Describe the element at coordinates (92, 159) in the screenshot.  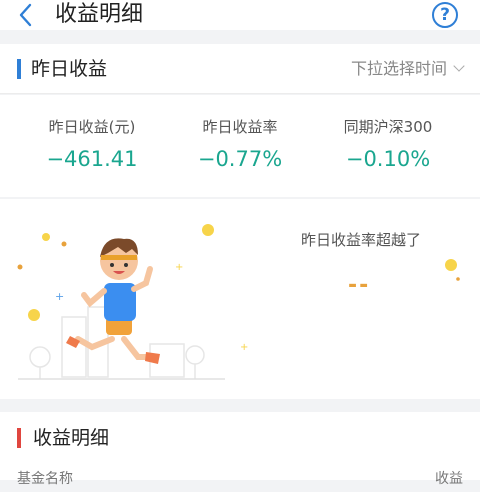
I see `stat-value: −461.41` at that location.